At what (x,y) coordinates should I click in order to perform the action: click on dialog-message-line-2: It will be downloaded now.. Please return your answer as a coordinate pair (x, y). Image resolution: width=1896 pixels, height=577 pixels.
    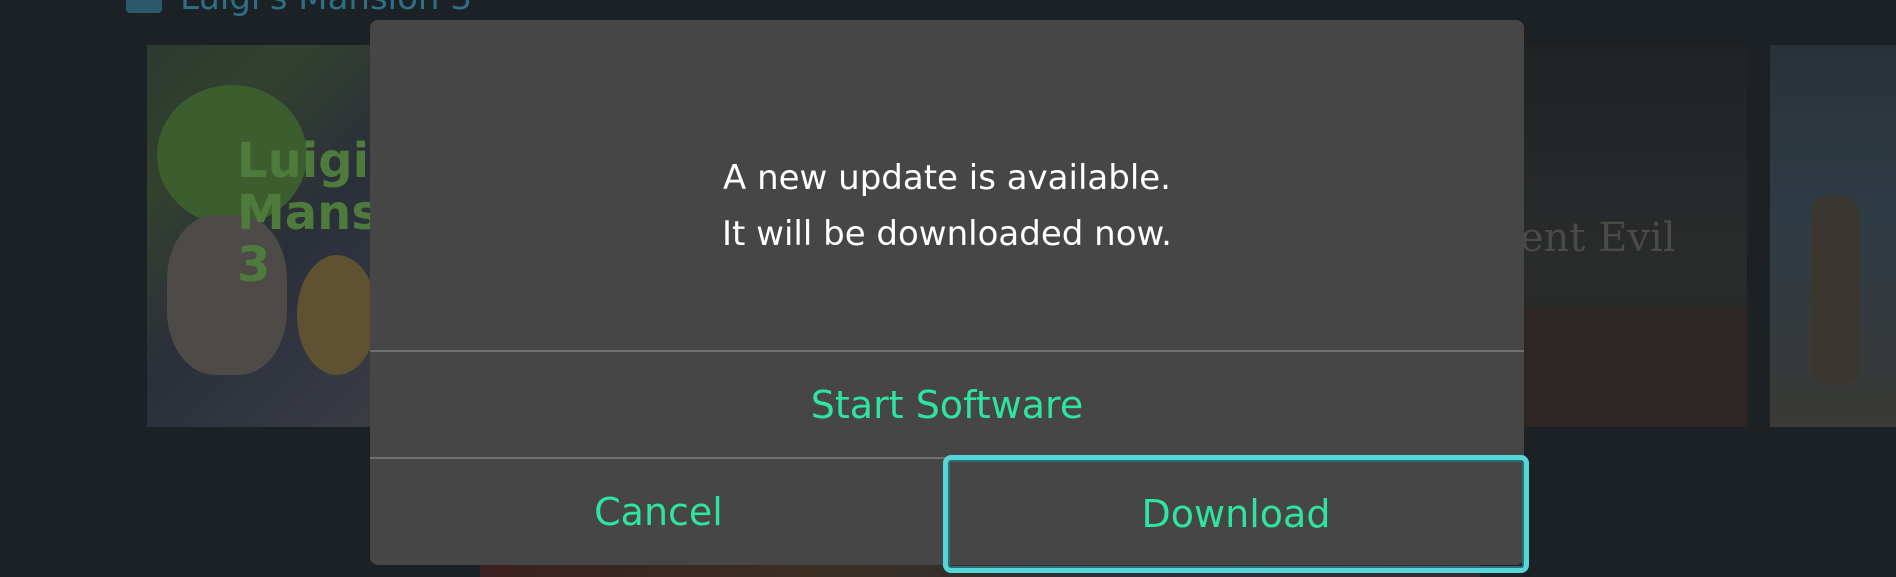
    Looking at the image, I should click on (947, 234).